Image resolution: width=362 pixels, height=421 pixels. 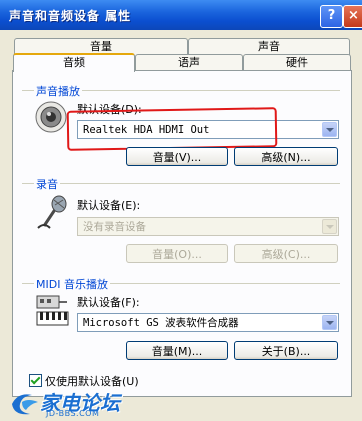 I want to click on playback-group-label: 声音播放, so click(x=58, y=91).